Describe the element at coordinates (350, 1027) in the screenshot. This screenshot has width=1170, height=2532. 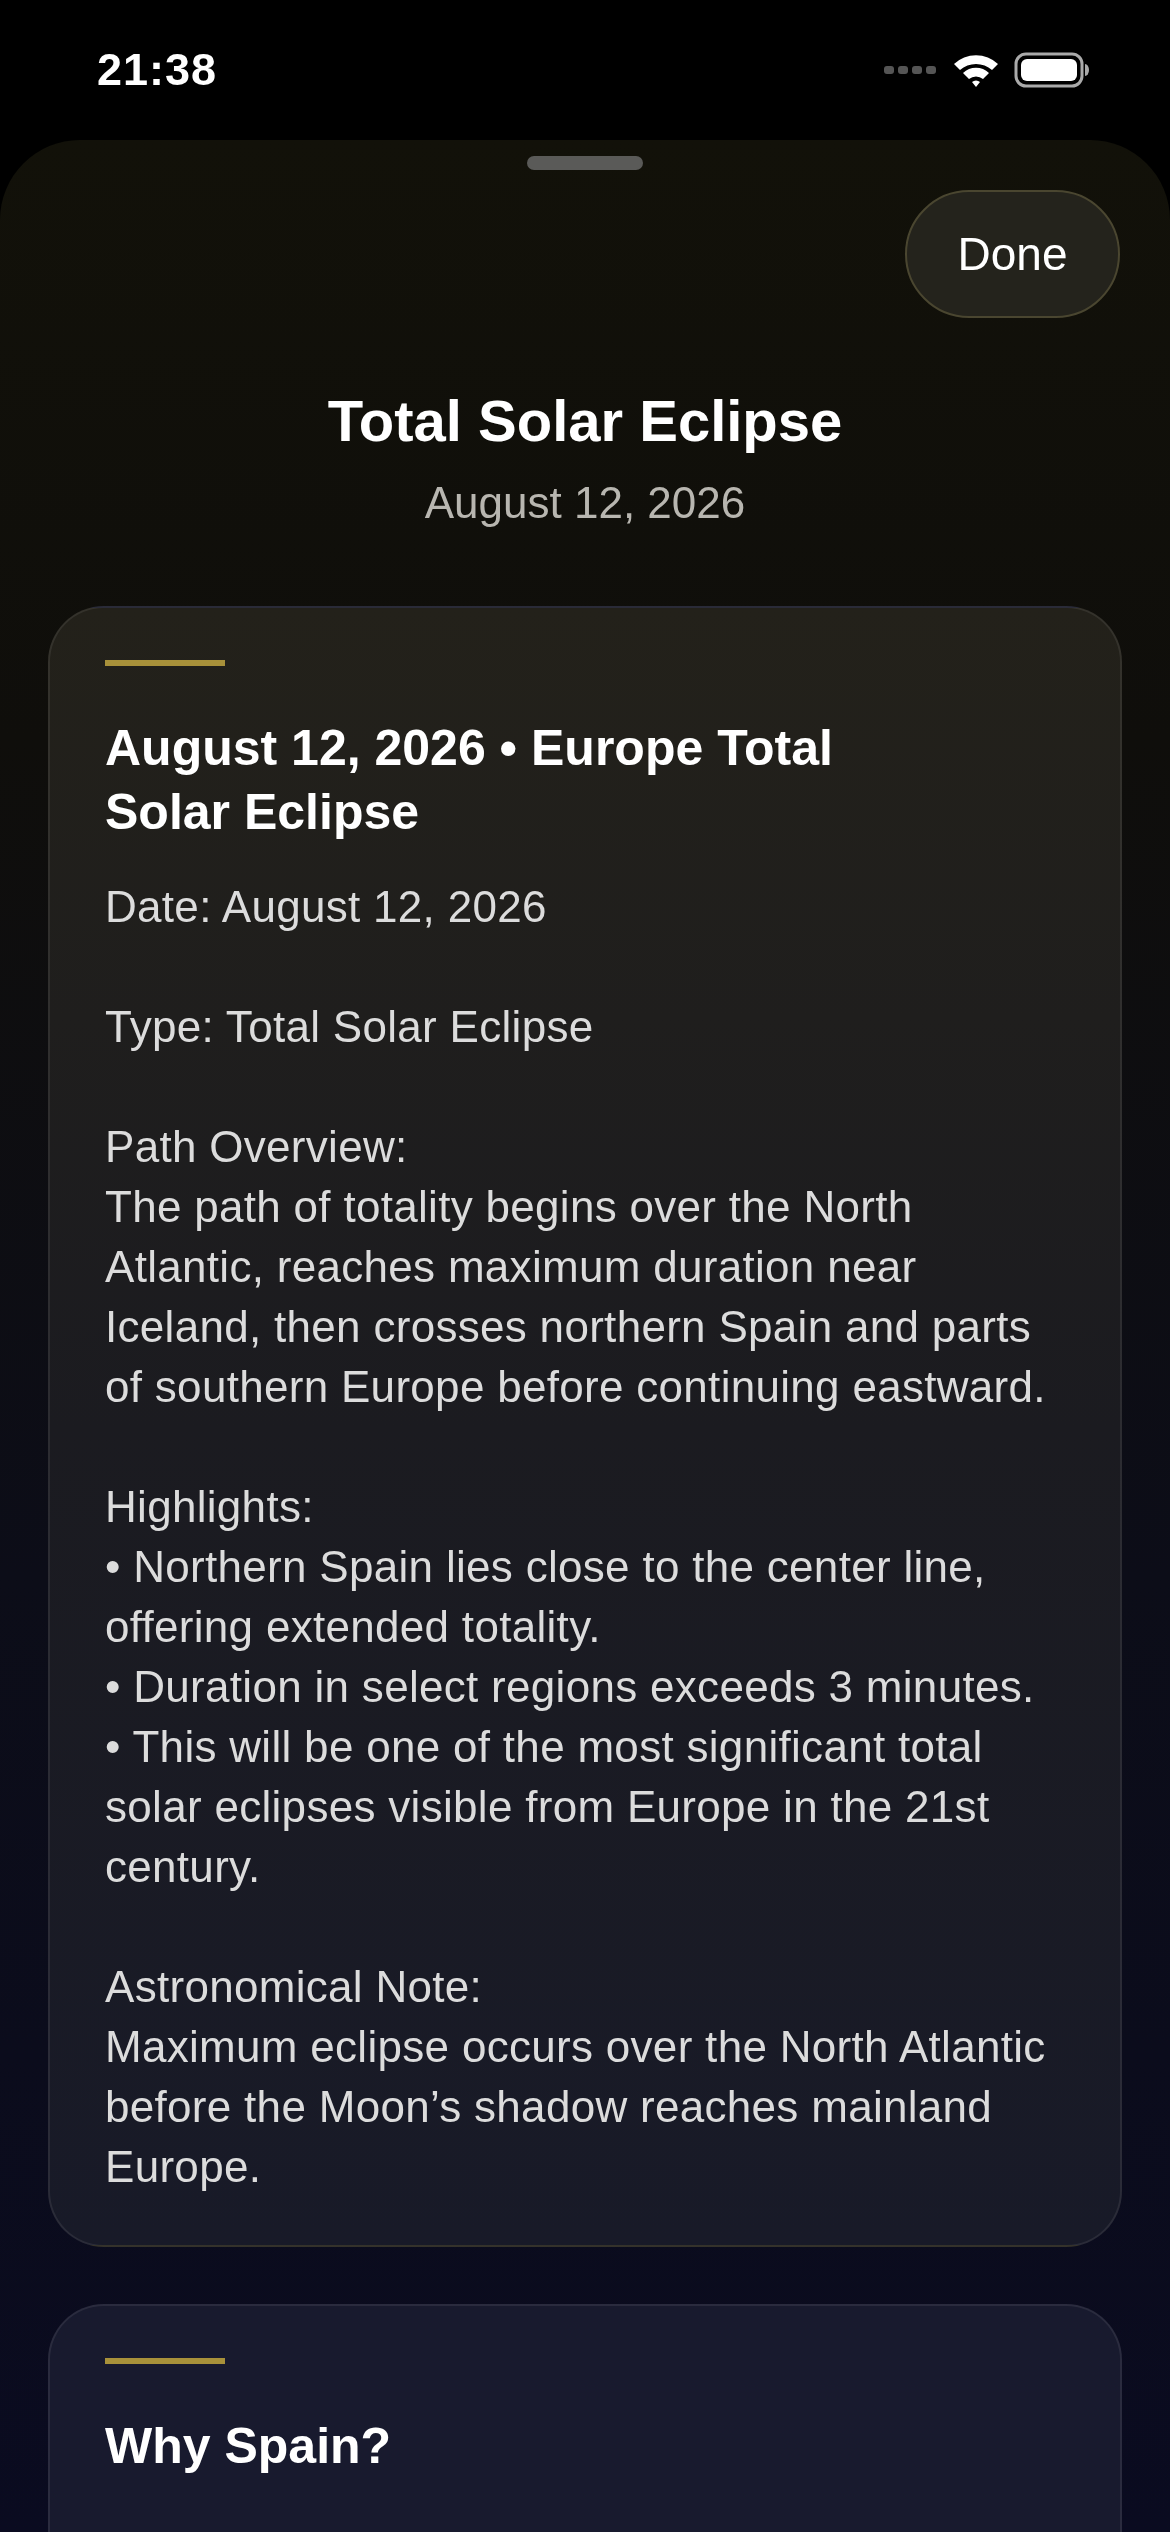
I see `card-paragraph: Type: Total Solar Eclipse` at that location.